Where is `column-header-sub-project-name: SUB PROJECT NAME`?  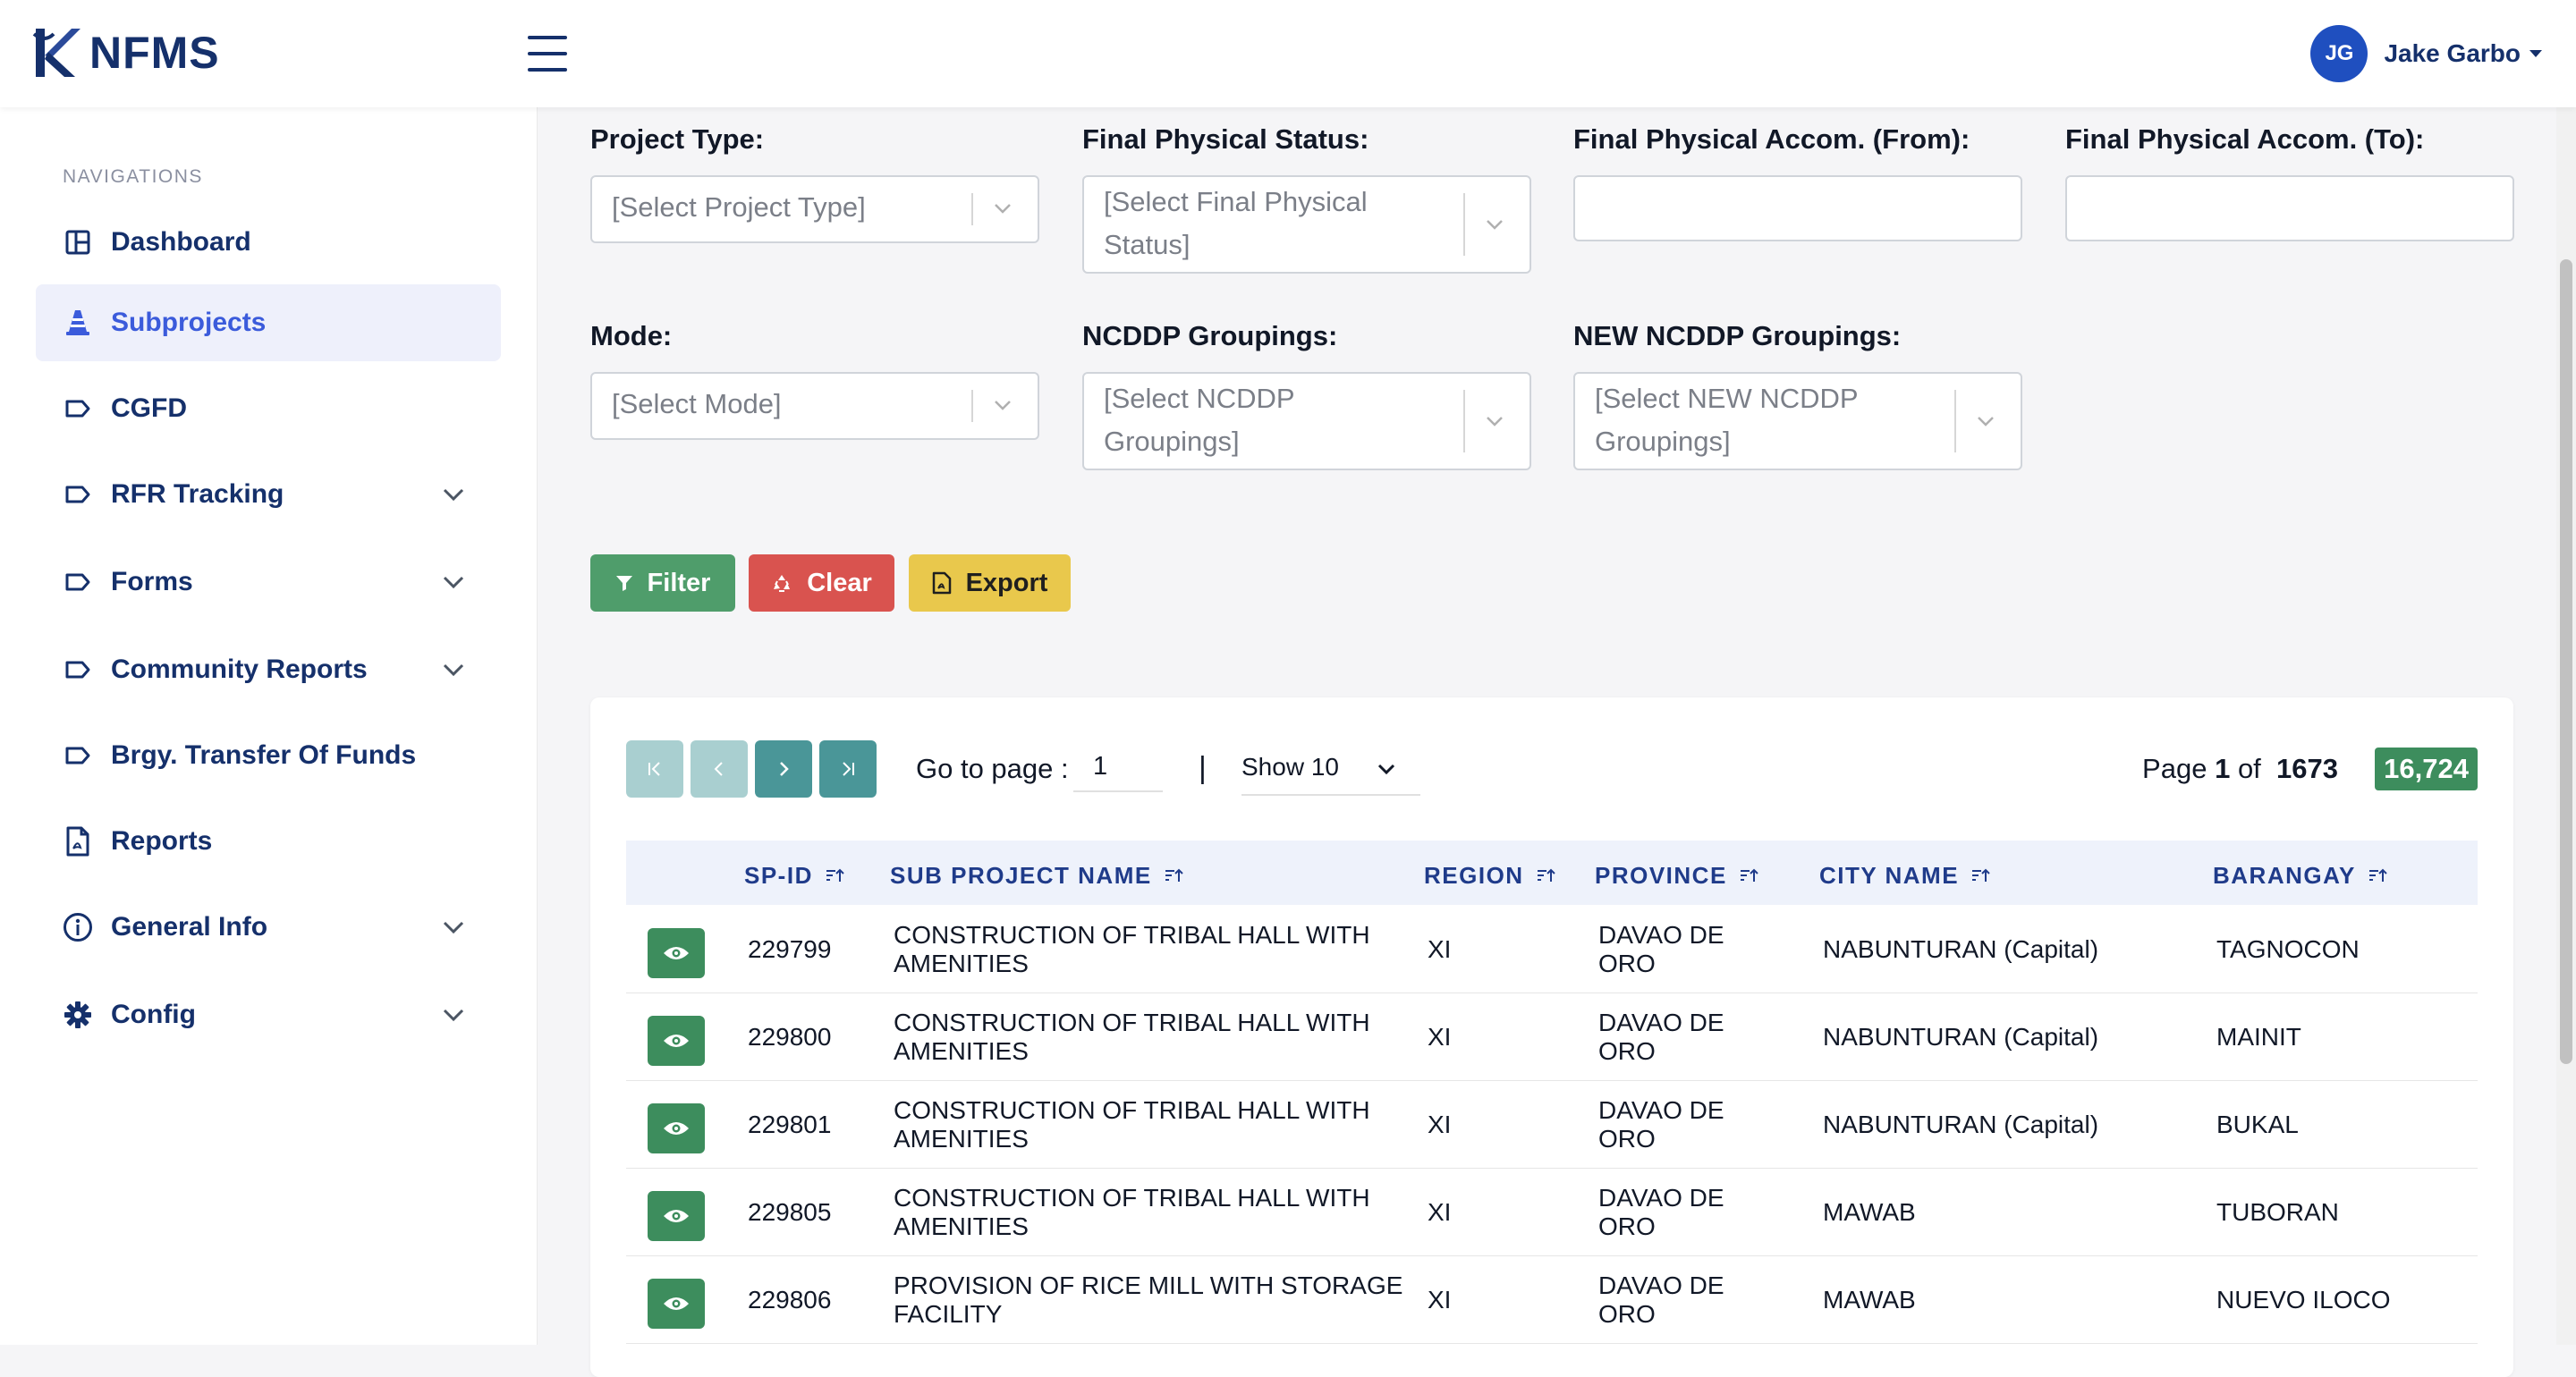 column-header-sub-project-name: SUB PROJECT NAME is located at coordinates (1037, 876).